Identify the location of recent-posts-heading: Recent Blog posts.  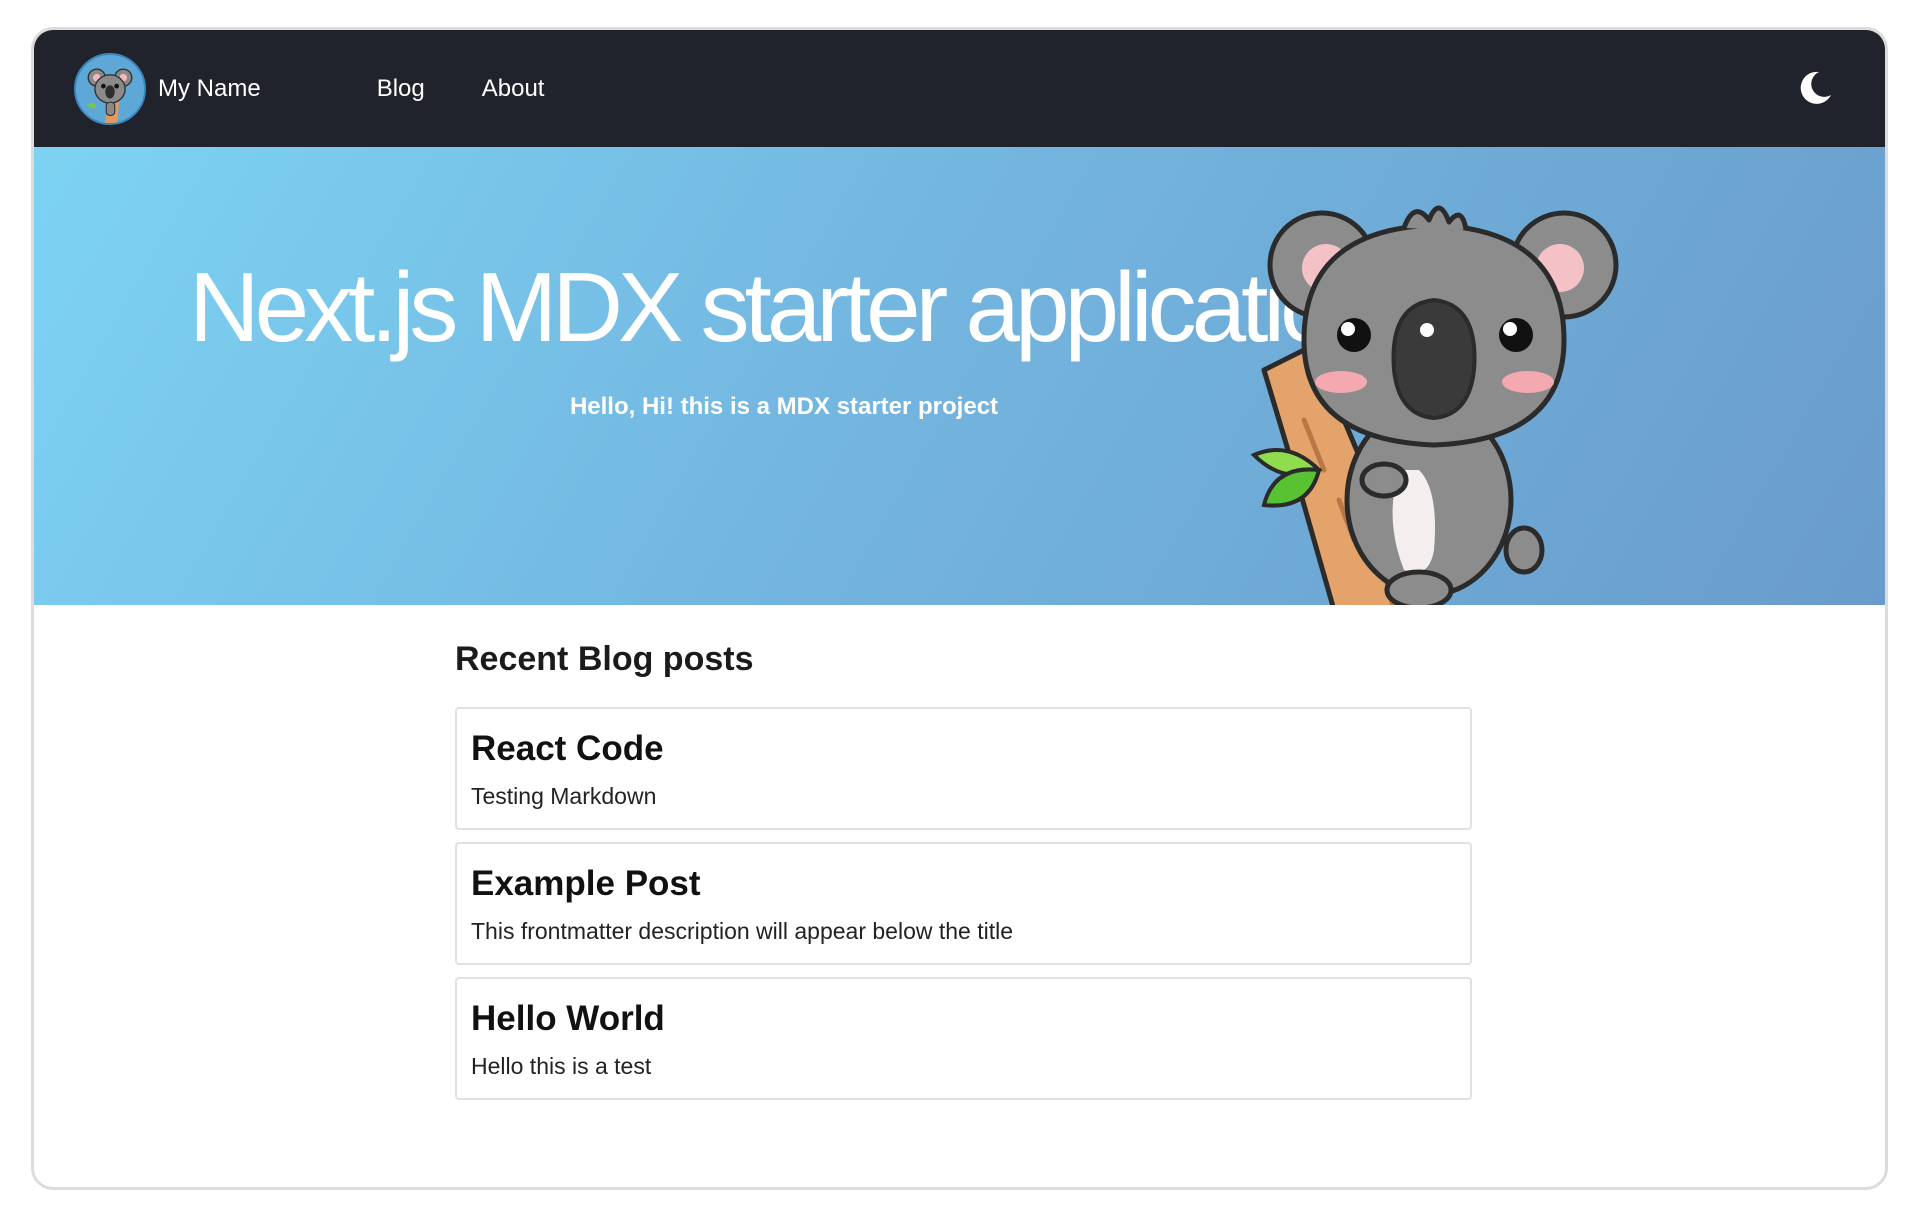
(604, 659).